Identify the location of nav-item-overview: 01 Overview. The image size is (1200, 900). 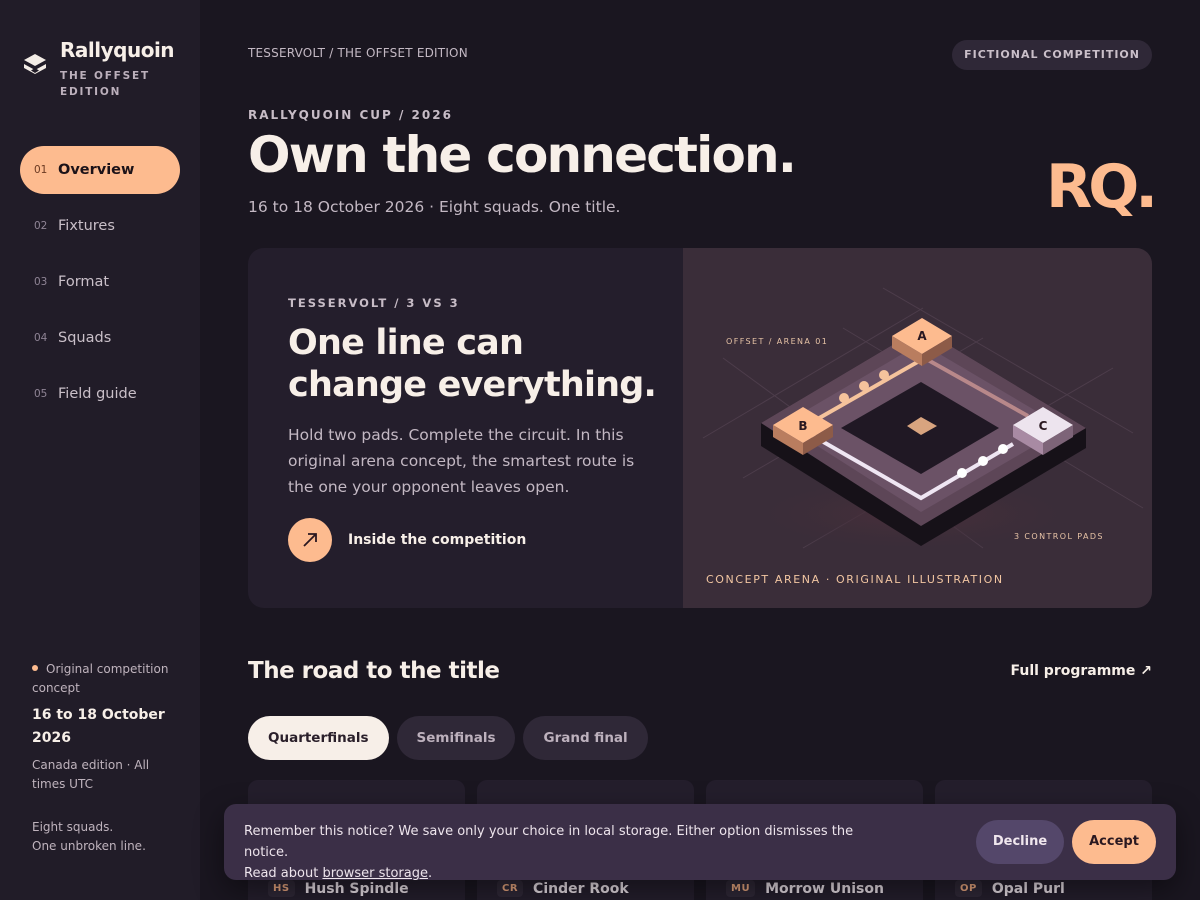
(100, 170).